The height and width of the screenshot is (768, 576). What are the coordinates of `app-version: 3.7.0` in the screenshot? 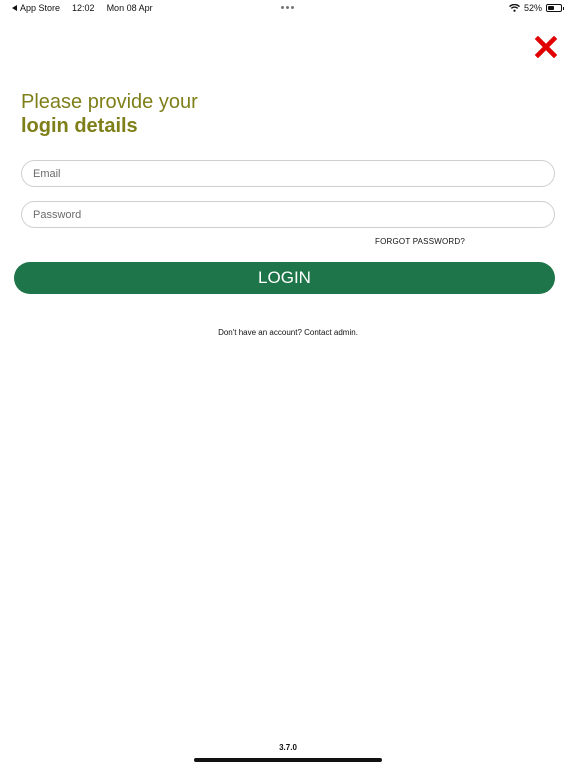 It's located at (288, 747).